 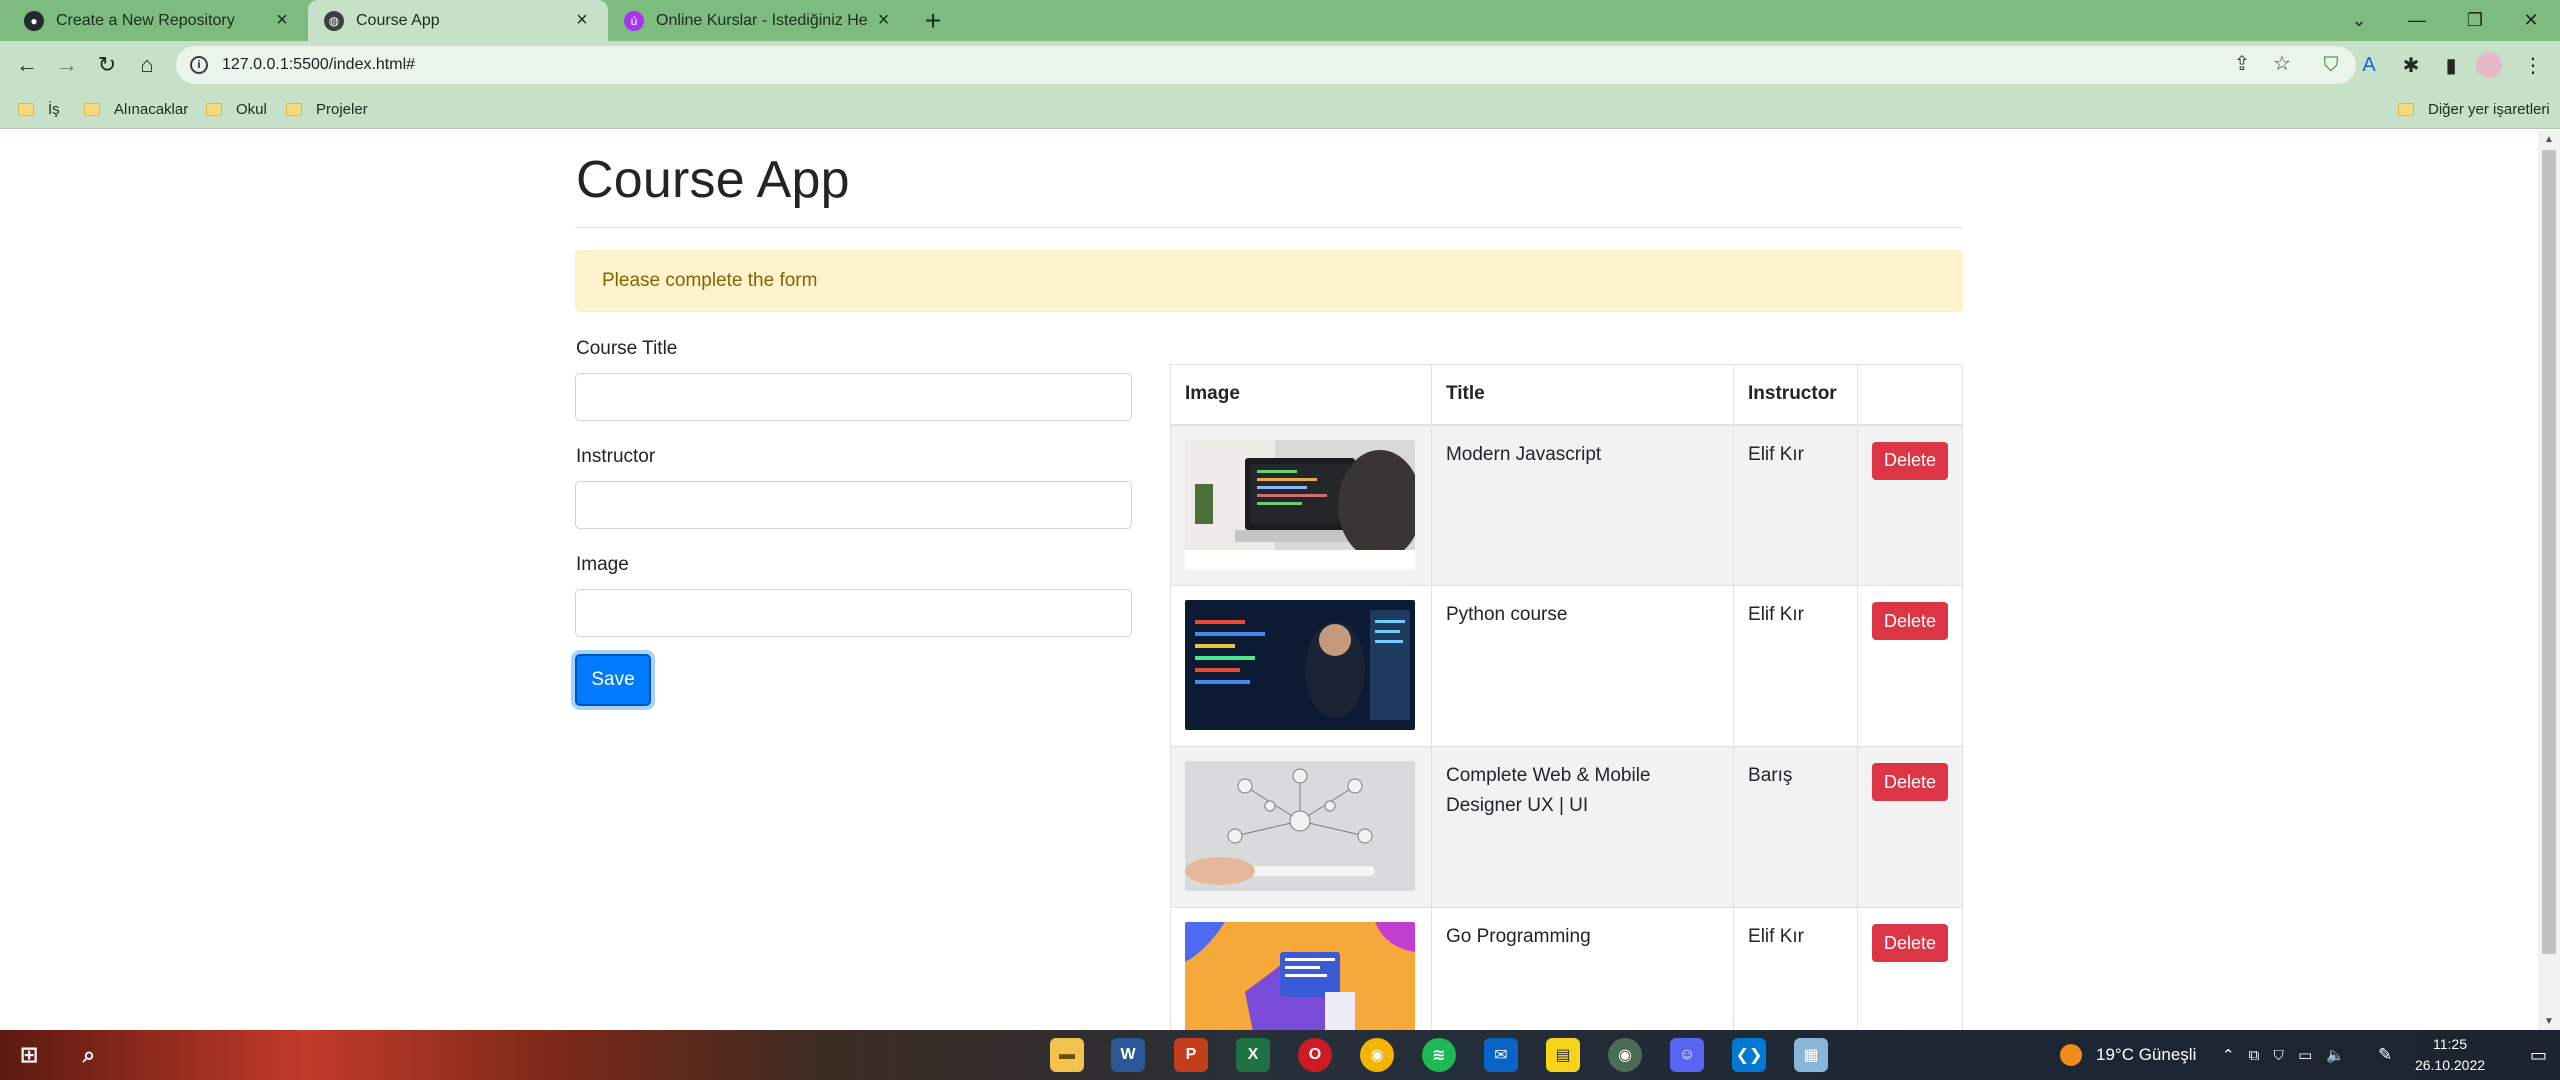 I want to click on system-tray-icons: ⌃⧉⛉▭🔈, so click(x=2290, y=1055).